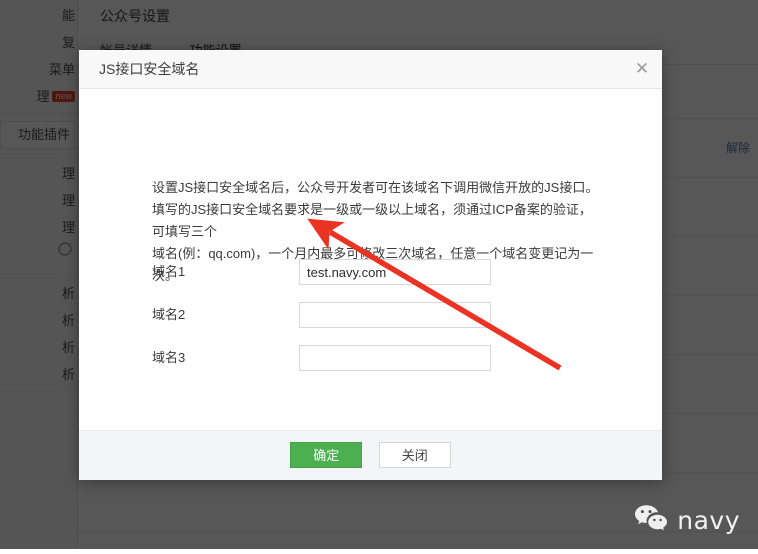  What do you see at coordinates (395, 272) in the screenshot?
I see `domain-1-input` at bounding box center [395, 272].